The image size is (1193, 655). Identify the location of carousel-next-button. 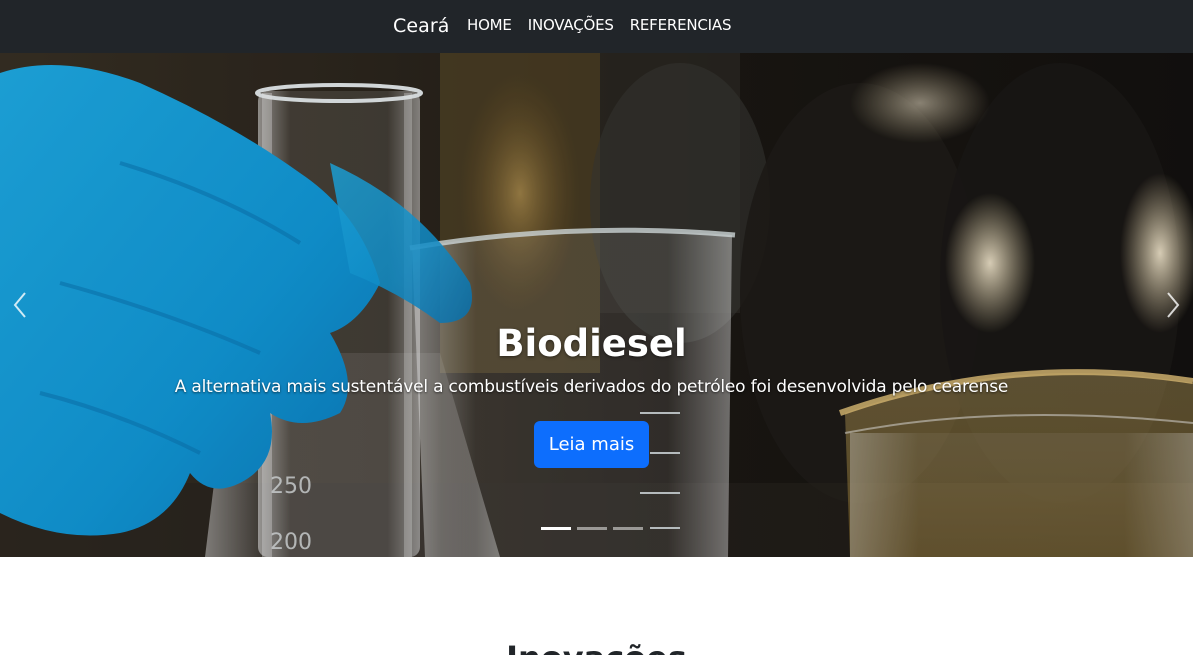
(1173, 305).